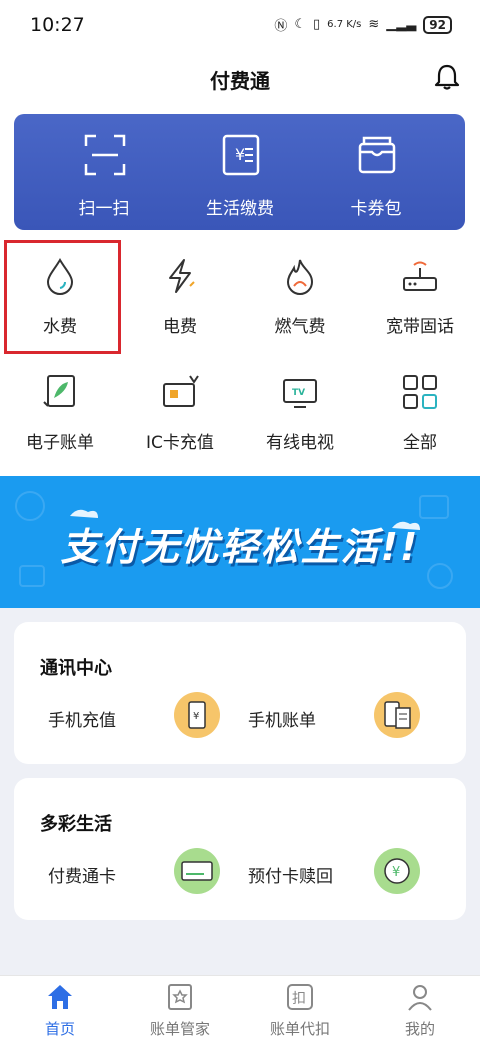 The height and width of the screenshot is (1040, 480). Describe the element at coordinates (105, 155) in the screenshot. I see `scan-icon` at that location.